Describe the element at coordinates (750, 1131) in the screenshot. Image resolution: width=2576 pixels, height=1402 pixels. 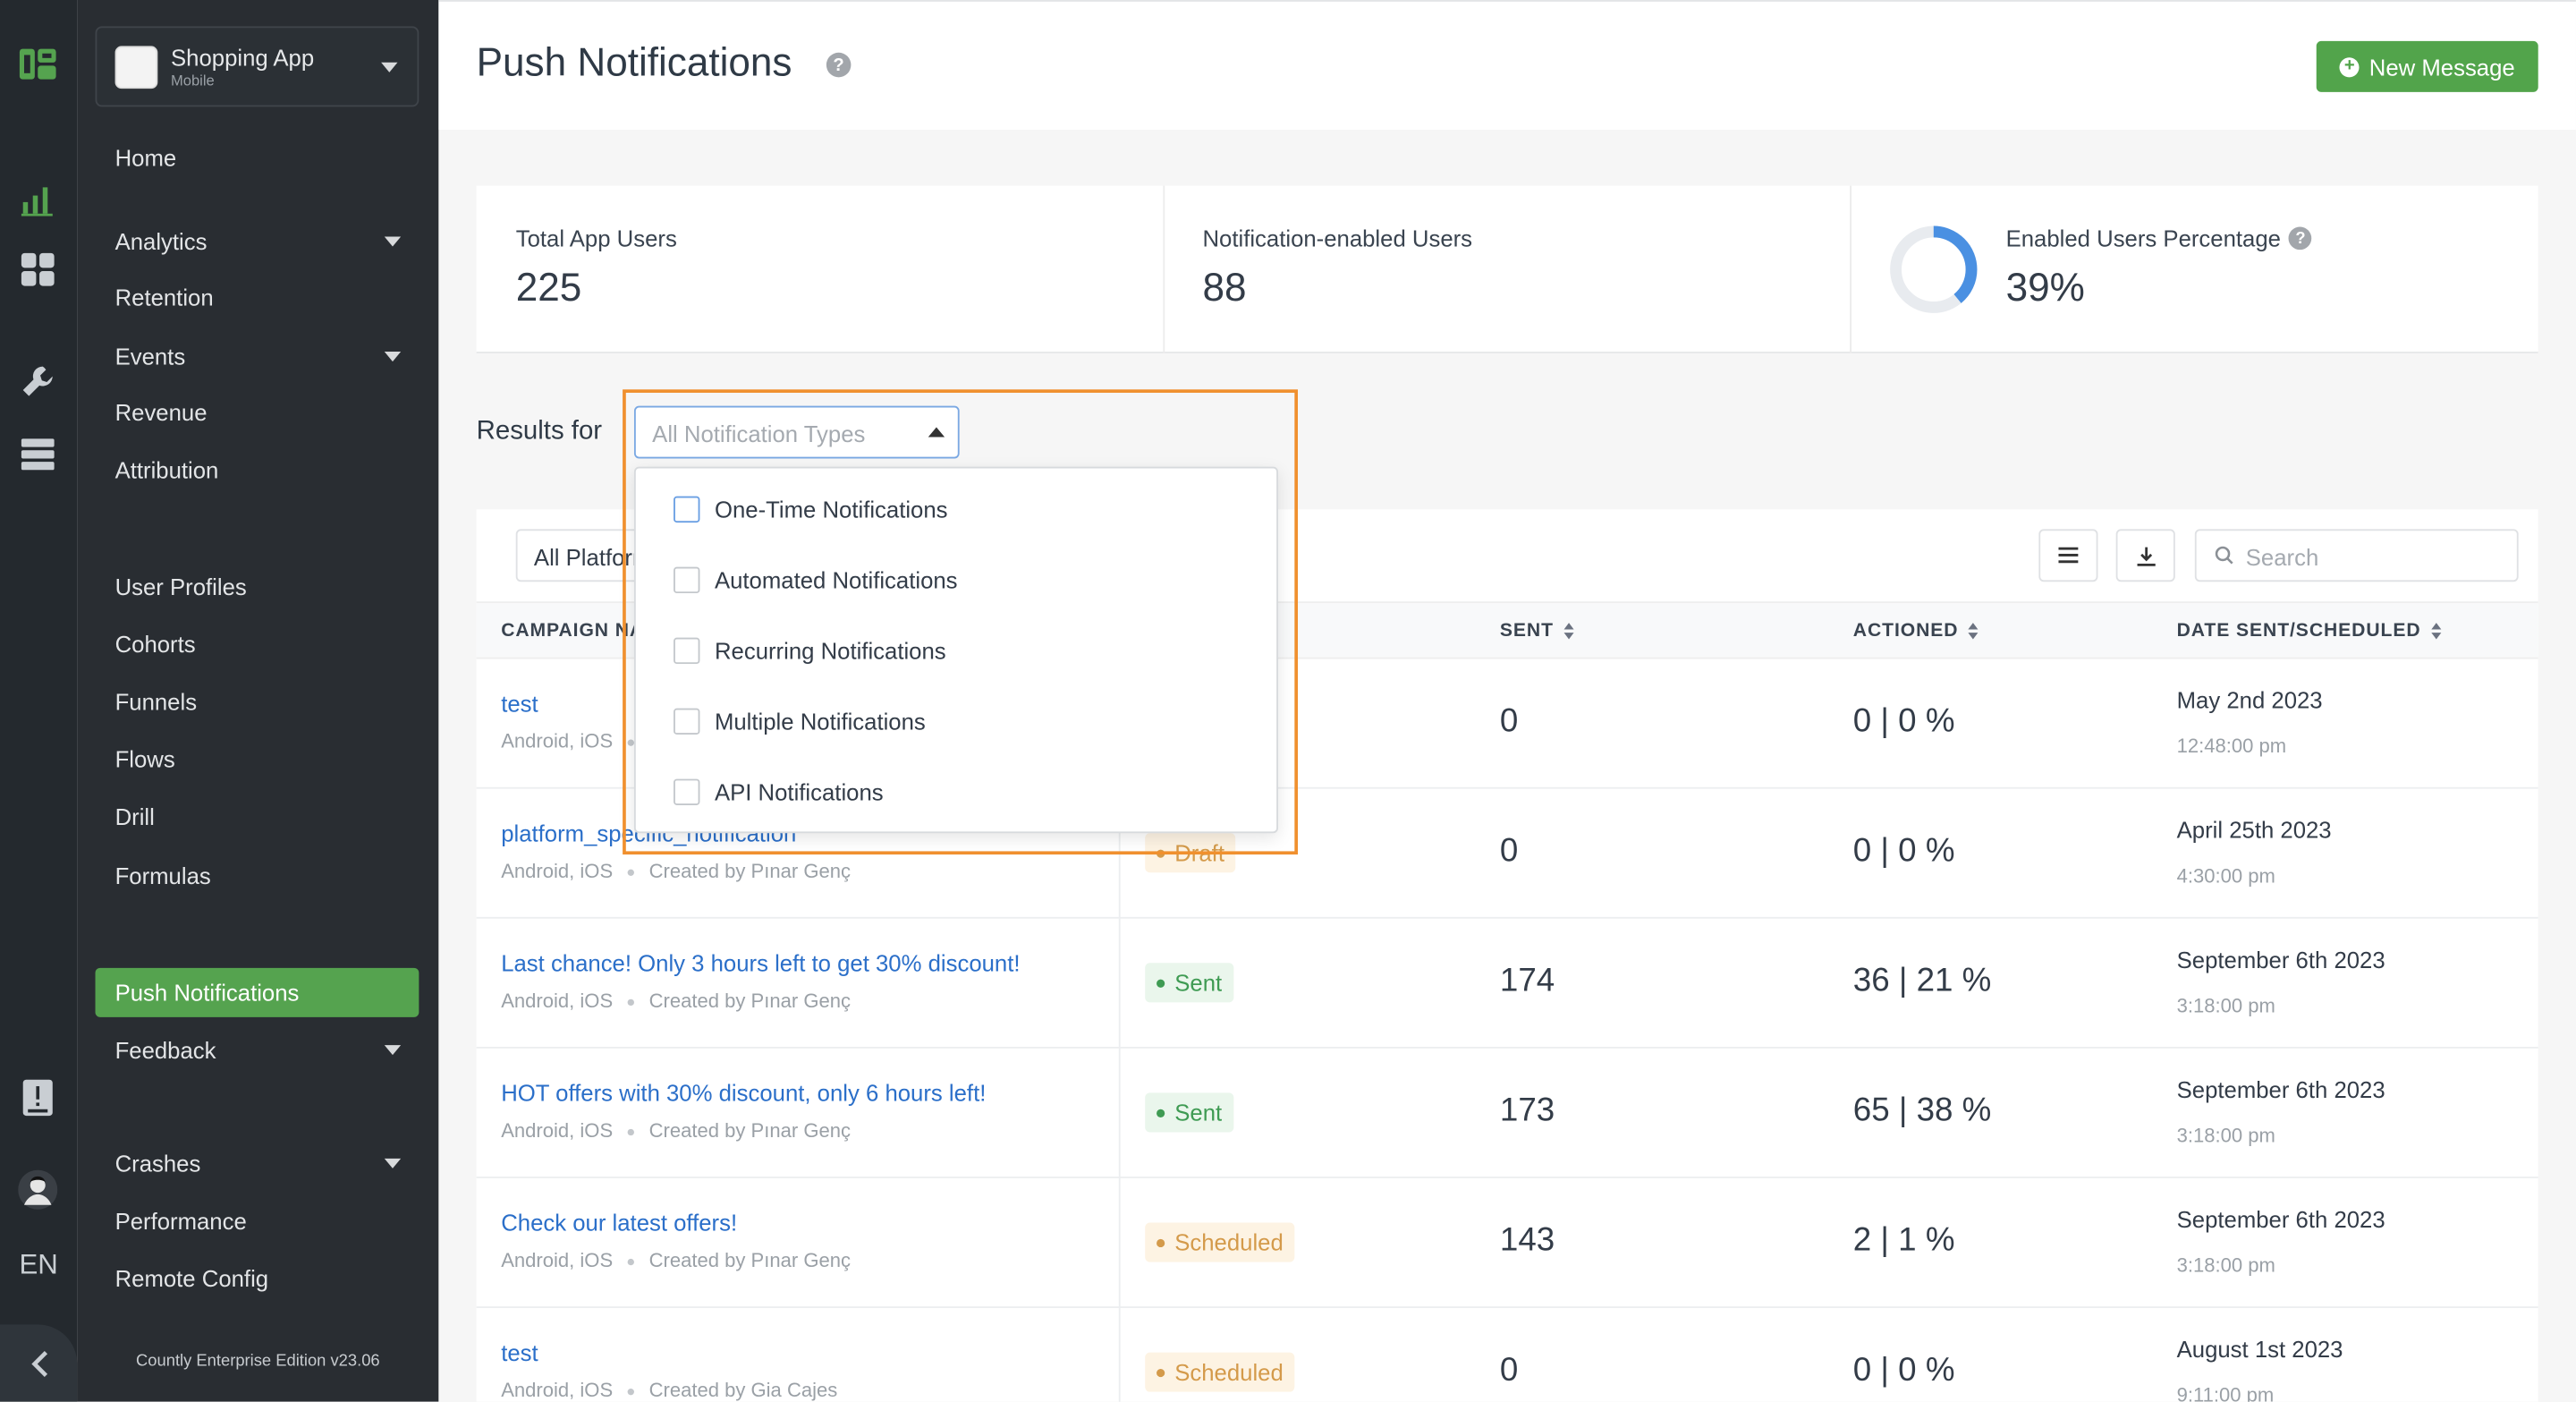
I see `campaign-creator: Created by Pınar Genç` at that location.